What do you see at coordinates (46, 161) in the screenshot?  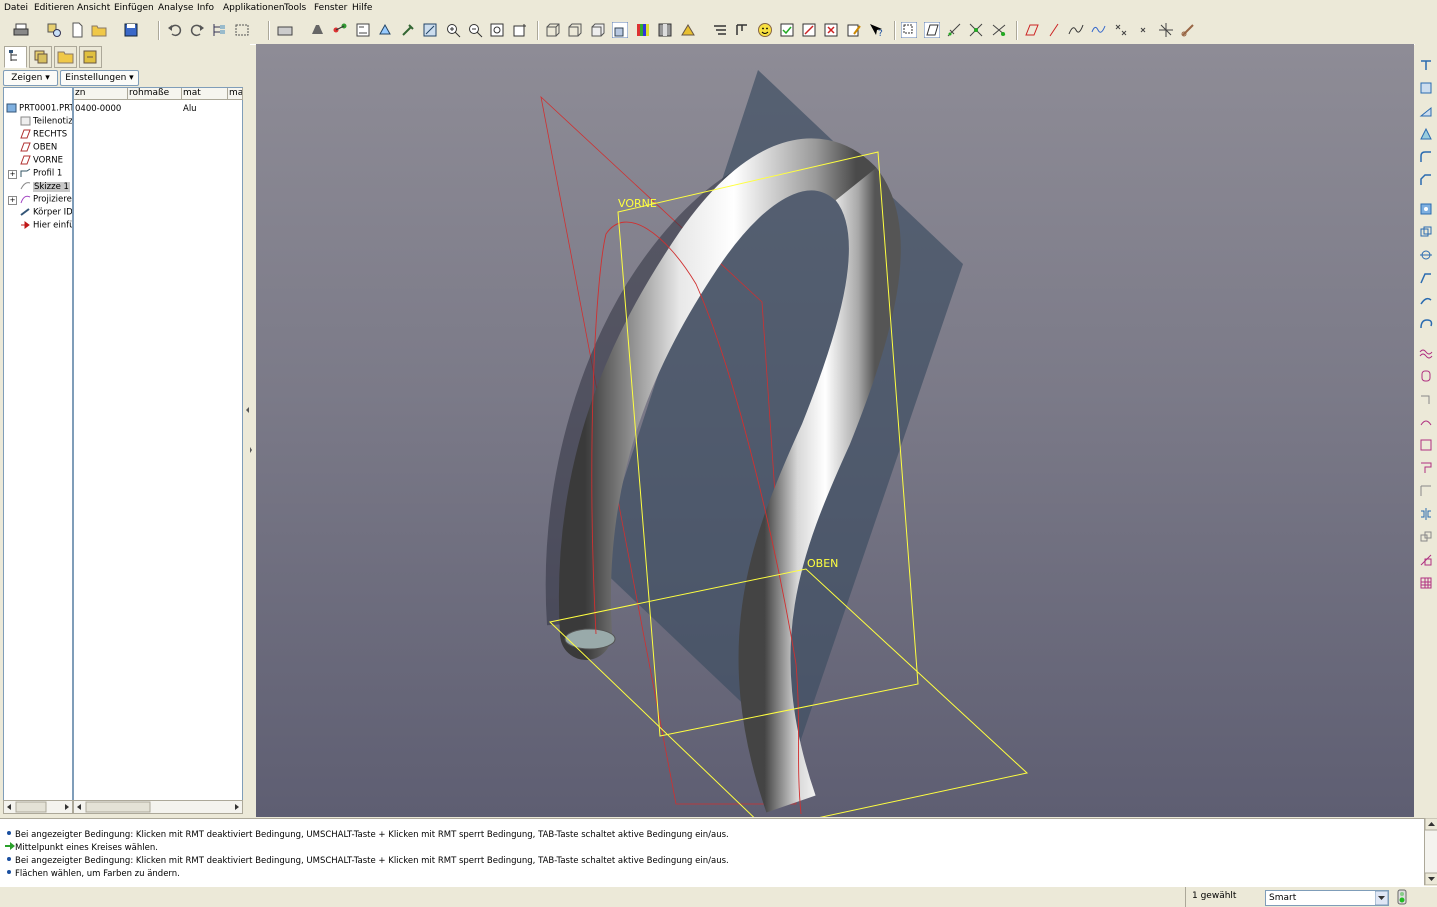 I see `tree-item-vorne: VORNE` at bounding box center [46, 161].